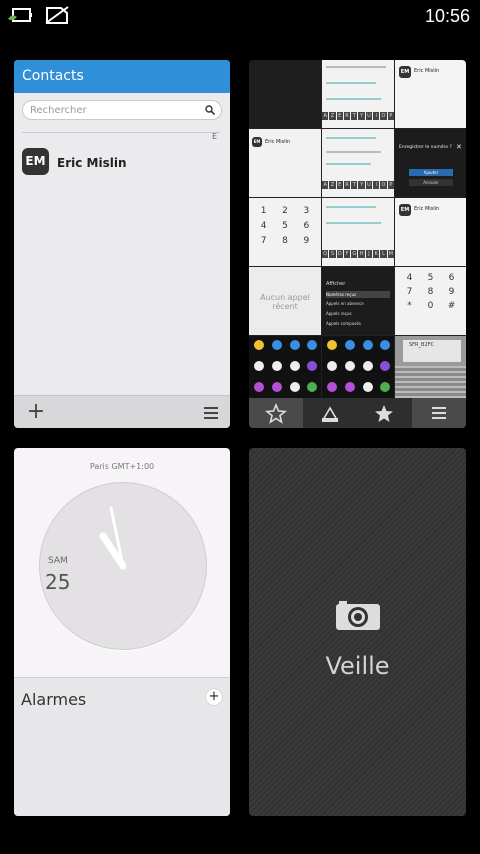  What do you see at coordinates (376, 185) in the screenshot?
I see `key: I` at bounding box center [376, 185].